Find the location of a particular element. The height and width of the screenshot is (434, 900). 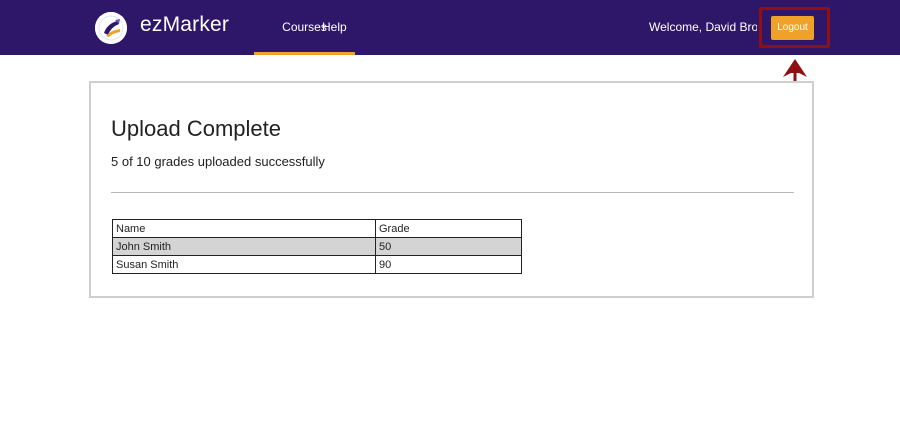

cell-name: John Smith is located at coordinates (244, 246).